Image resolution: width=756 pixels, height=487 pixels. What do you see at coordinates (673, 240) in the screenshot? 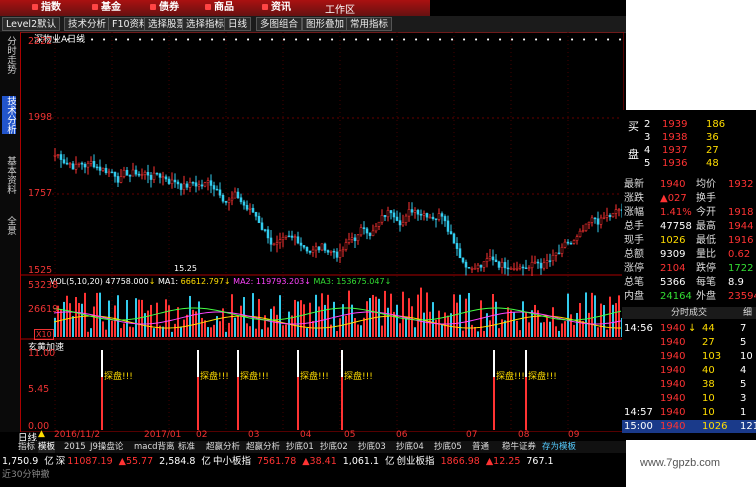
I see `stat-value: 1026` at bounding box center [673, 240].